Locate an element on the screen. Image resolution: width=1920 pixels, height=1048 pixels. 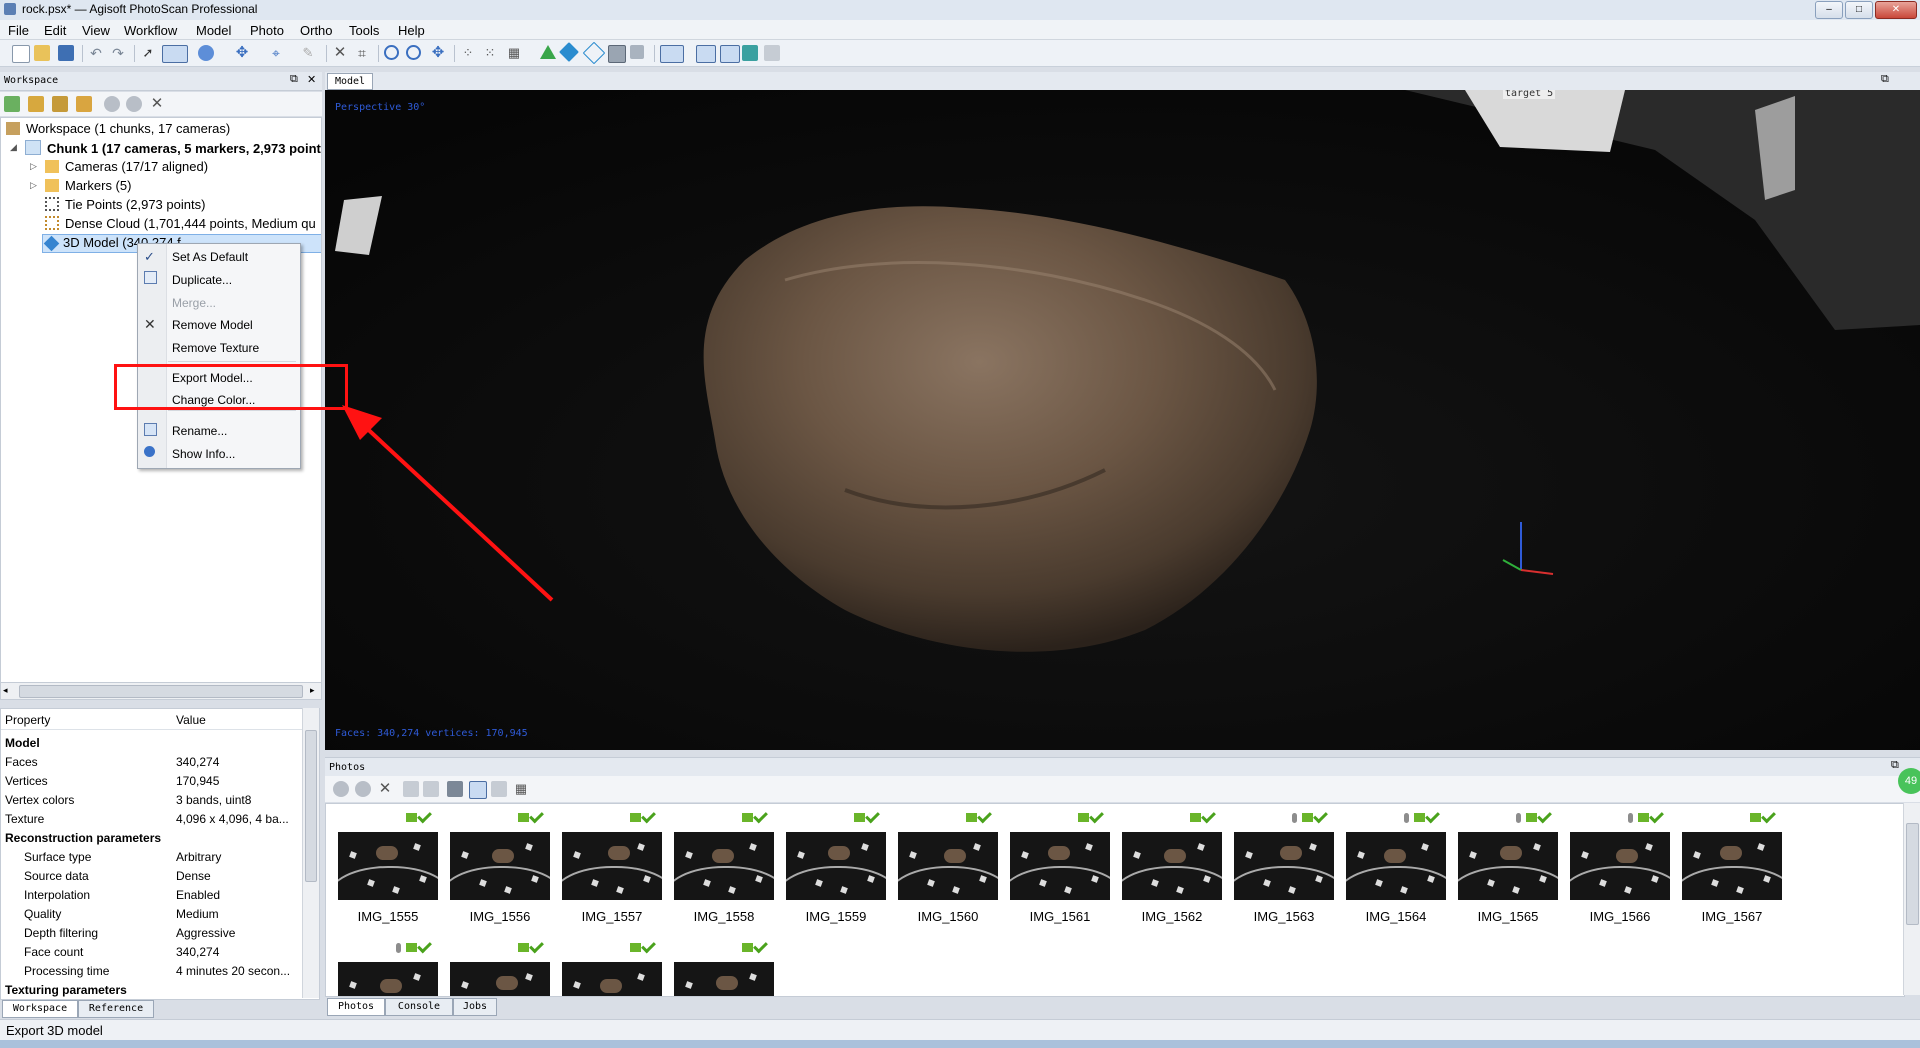
rotate-right-icon is located at coordinates (431, 789).